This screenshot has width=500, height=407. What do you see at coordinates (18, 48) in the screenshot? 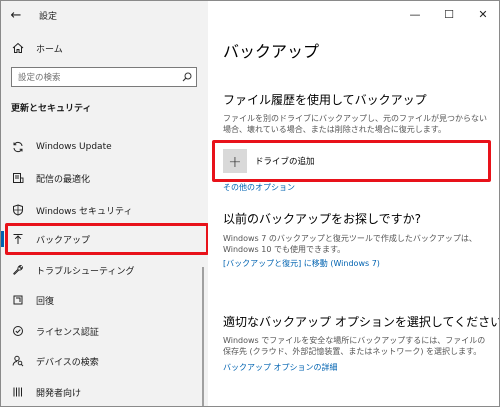
I see `home-icon` at bounding box center [18, 48].